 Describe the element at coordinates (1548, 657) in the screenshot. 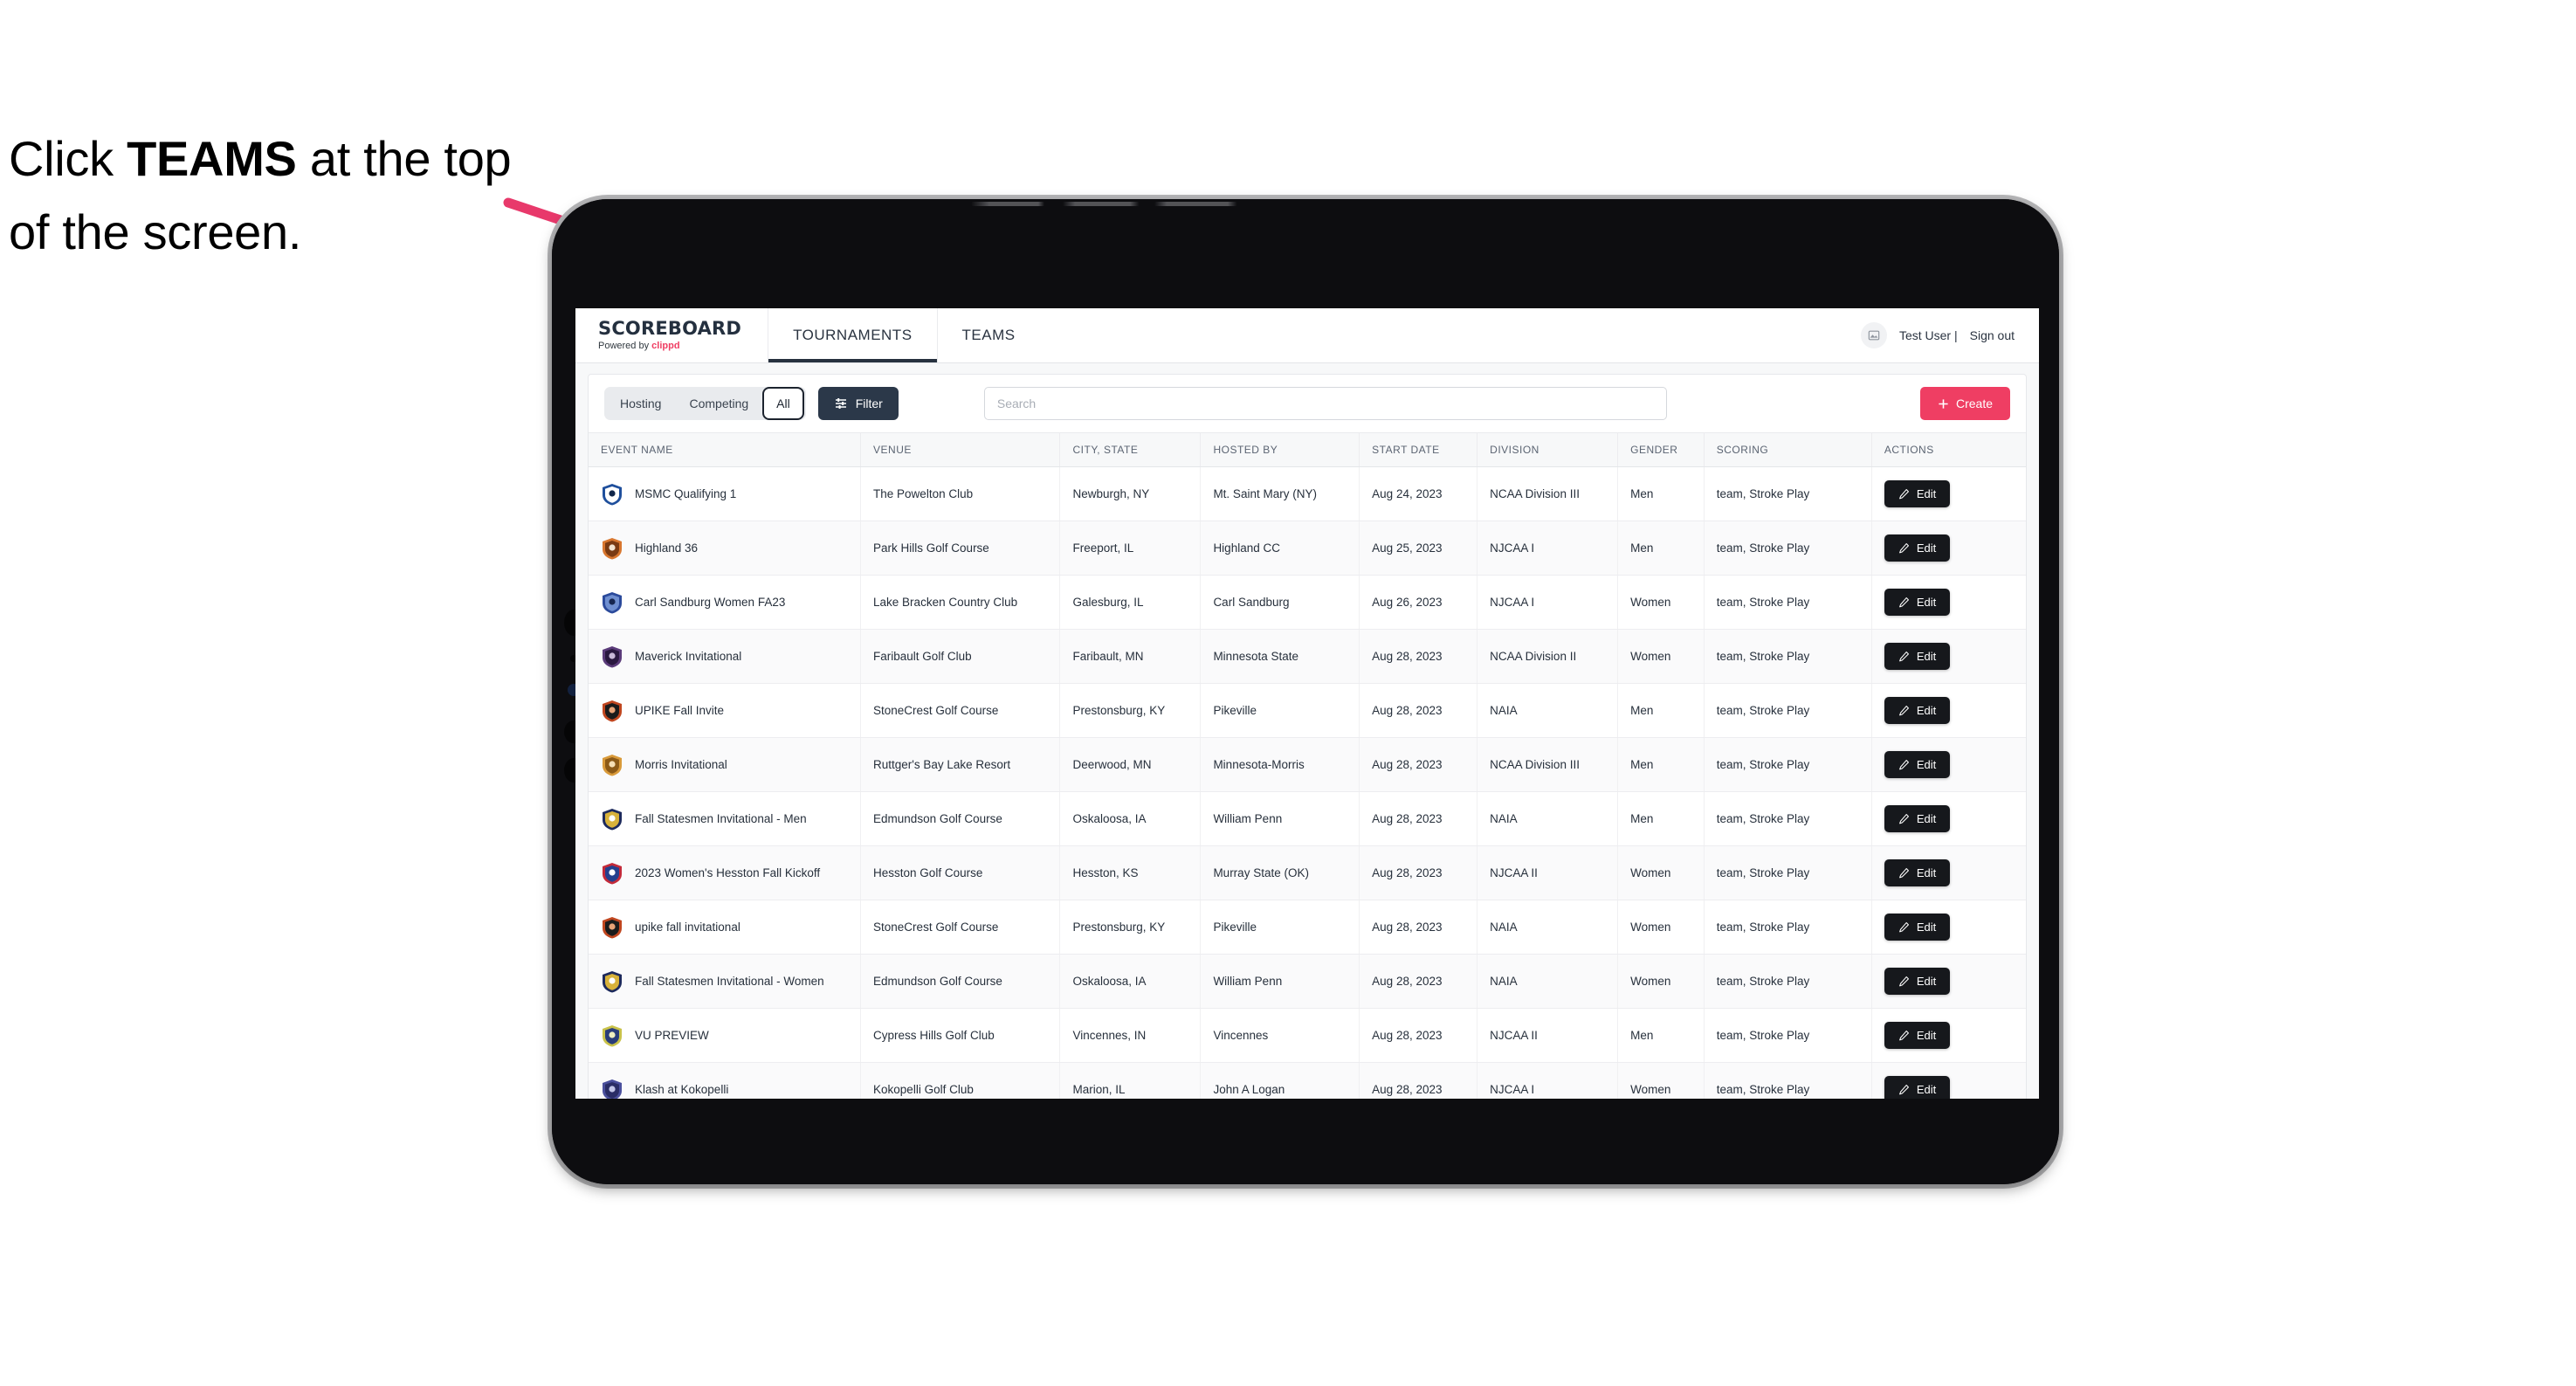

I see `cell-division: NCAA Division II` at that location.